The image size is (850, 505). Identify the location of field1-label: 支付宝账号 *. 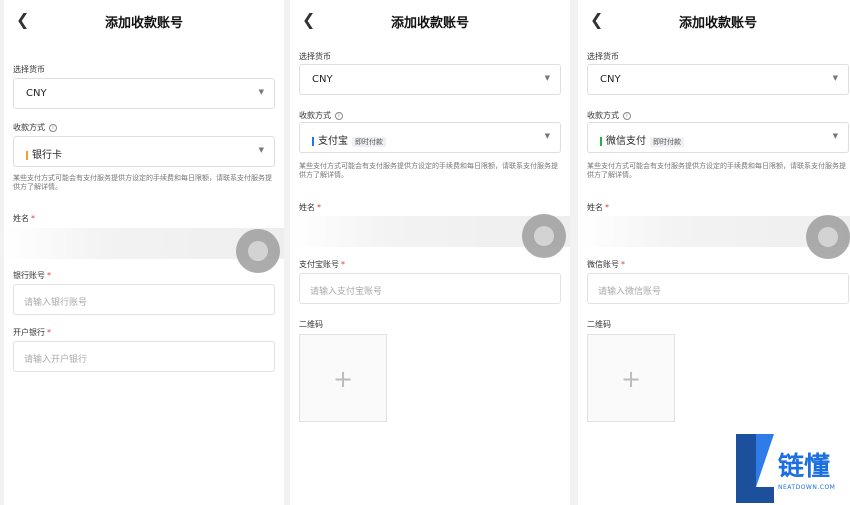
(322, 264).